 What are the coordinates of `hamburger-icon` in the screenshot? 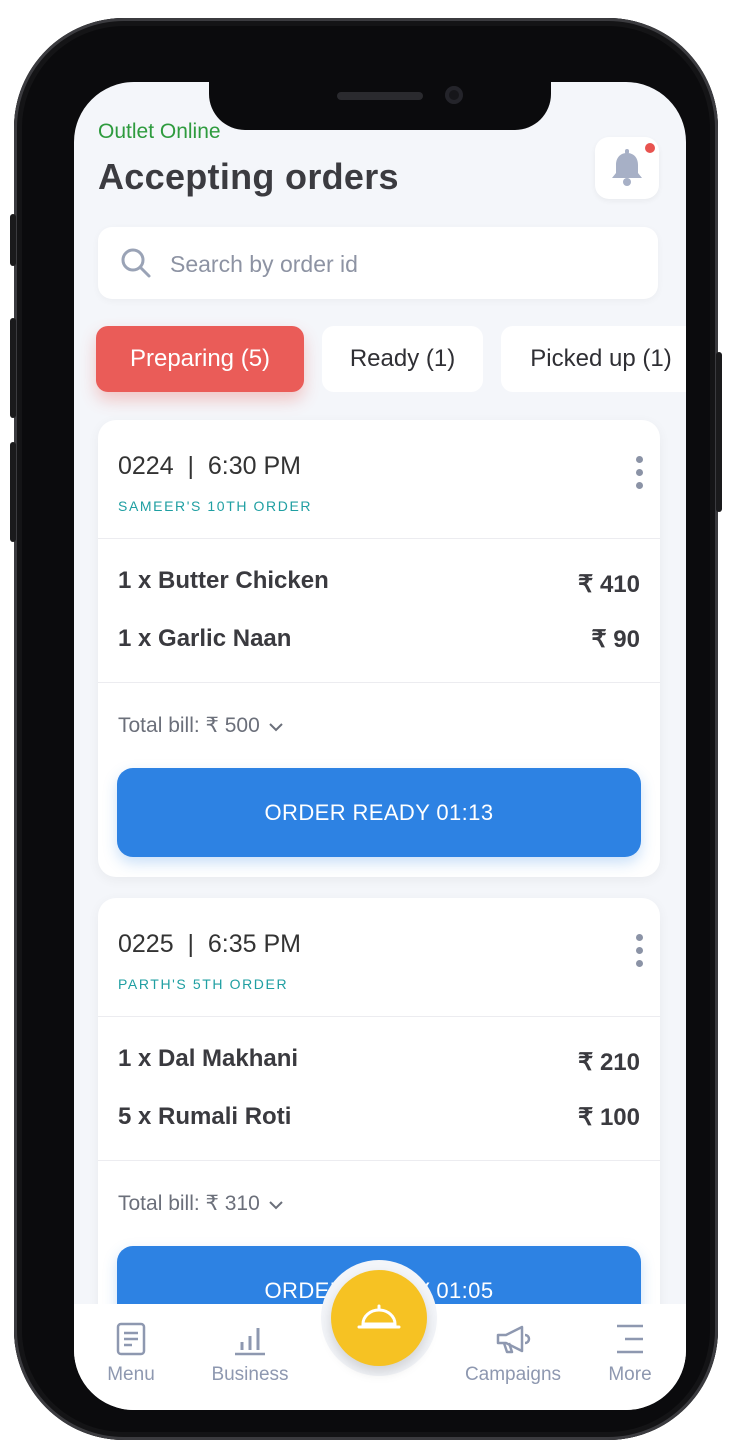 It's located at (630, 1339).